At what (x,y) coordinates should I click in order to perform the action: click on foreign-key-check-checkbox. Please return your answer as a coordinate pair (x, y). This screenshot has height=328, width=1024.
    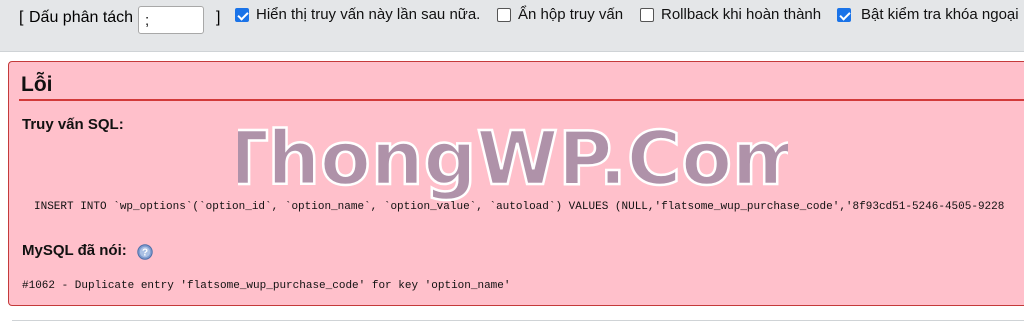
    Looking at the image, I should click on (844, 15).